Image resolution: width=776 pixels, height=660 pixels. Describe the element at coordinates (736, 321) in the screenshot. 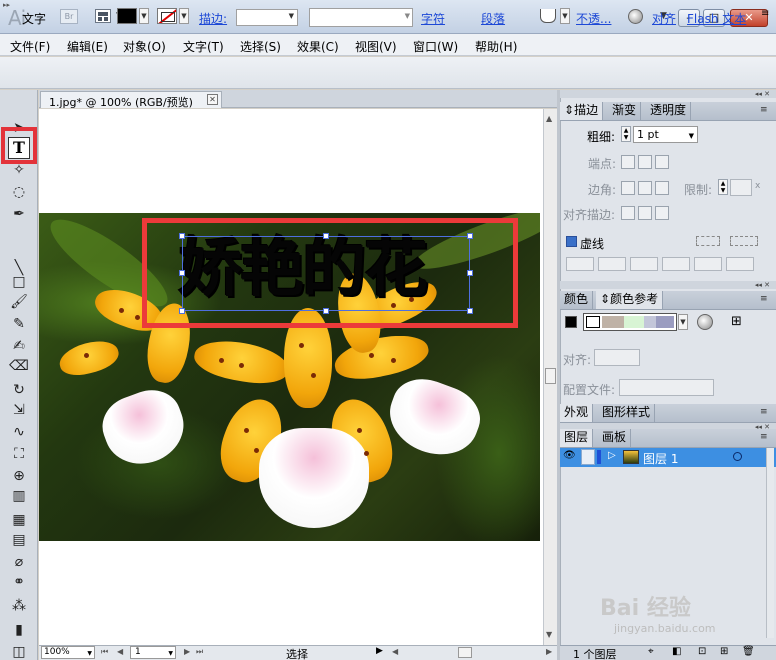

I see `save-color-group-icon: ⊞` at that location.